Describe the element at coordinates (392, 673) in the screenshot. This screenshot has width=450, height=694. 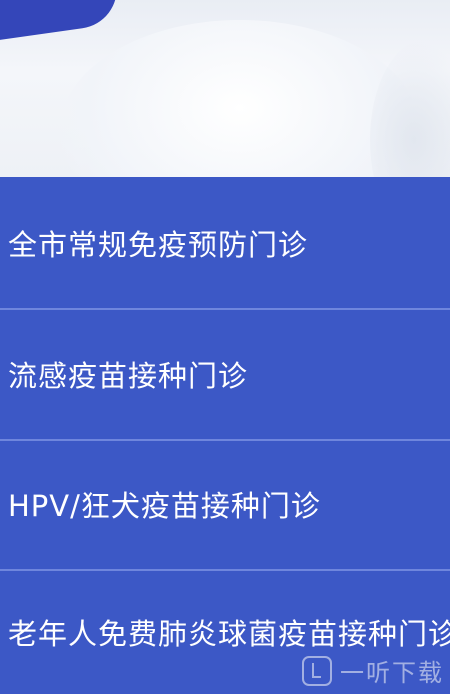
I see `watermark-text: 一听下载` at that location.